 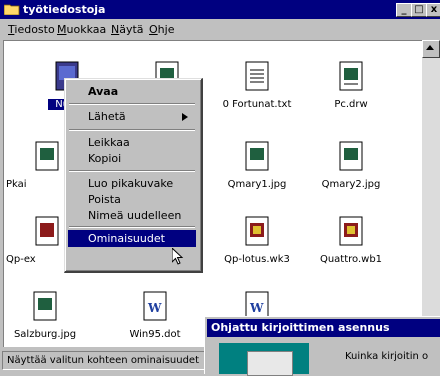 What do you see at coordinates (16, 184) in the screenshot?
I see `file-label: Pkai` at bounding box center [16, 184].